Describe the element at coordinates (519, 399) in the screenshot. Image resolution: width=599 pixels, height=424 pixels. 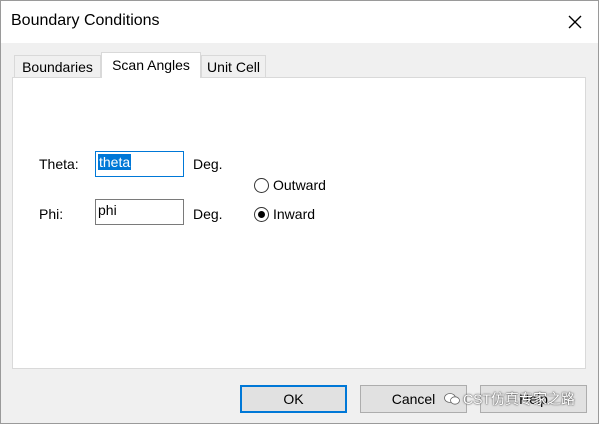
I see `watermark-text: CST仿真专家之路` at that location.